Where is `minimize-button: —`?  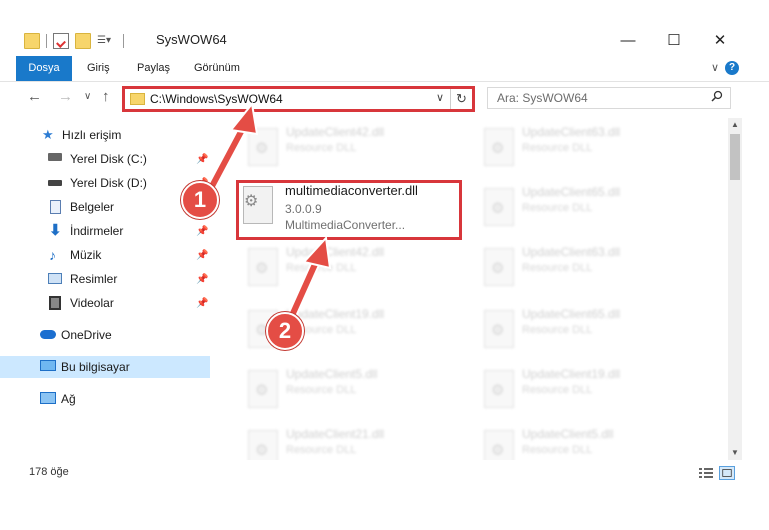 minimize-button: — is located at coordinates (628, 40).